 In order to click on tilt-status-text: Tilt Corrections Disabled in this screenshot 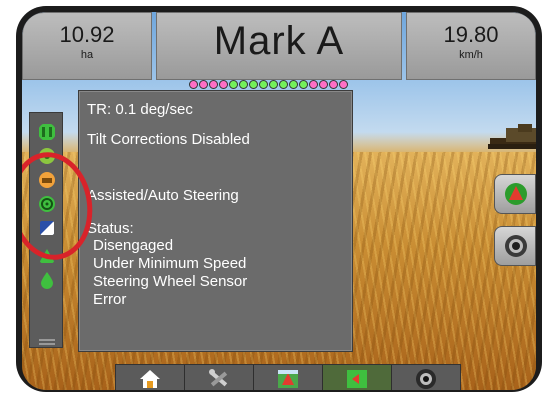, I will do `click(168, 139)`.